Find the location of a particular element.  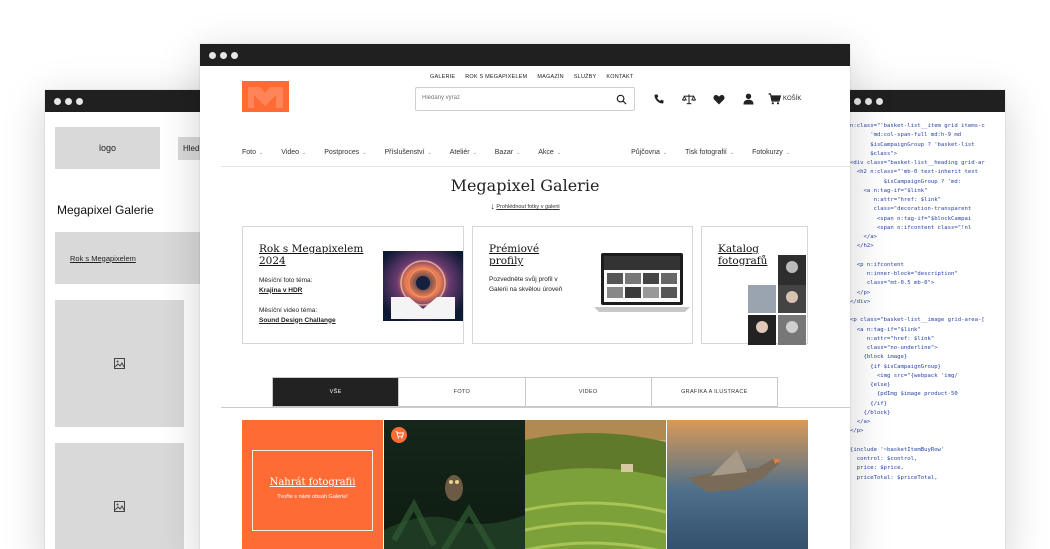

wireframe-link: Rok s Megapixelem is located at coordinates (103, 258).